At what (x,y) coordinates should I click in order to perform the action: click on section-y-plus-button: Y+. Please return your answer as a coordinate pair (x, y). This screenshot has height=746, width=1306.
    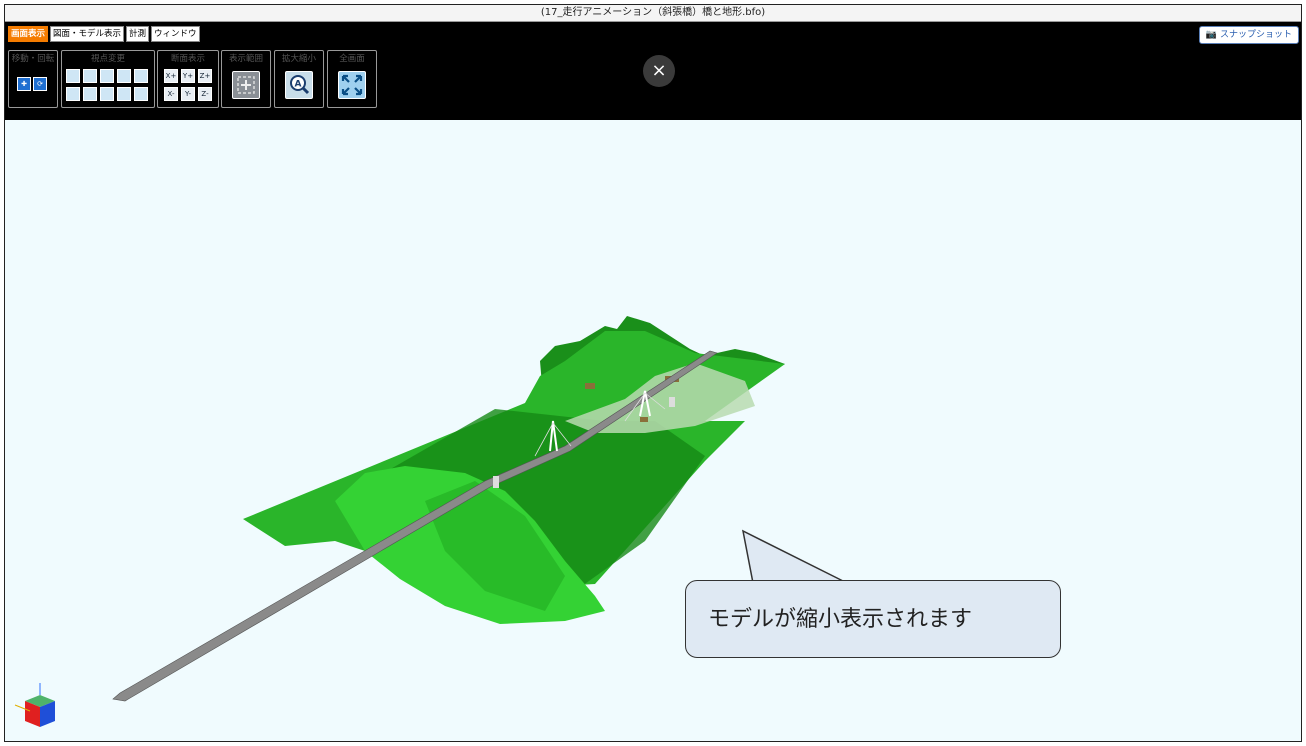
    Looking at the image, I should click on (188, 76).